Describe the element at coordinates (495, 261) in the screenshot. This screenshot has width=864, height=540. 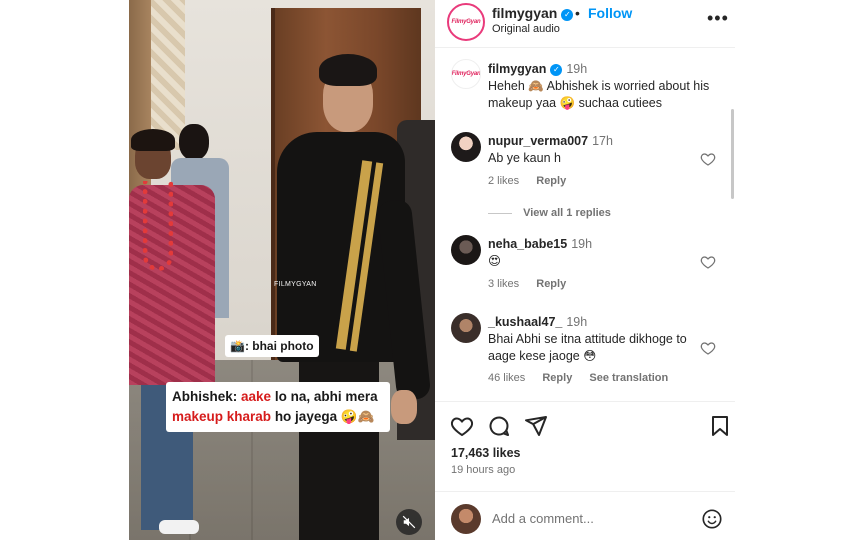
I see `comment-body: 😍` at that location.